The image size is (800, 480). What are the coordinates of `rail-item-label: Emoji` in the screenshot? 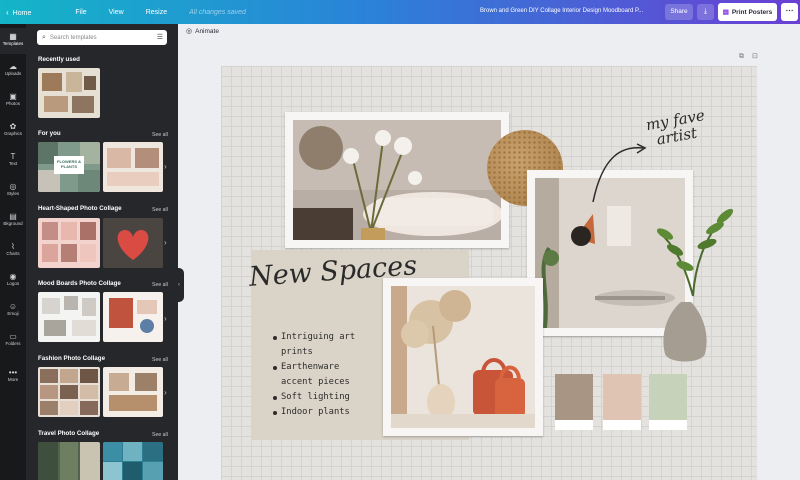 It's located at (13, 313).